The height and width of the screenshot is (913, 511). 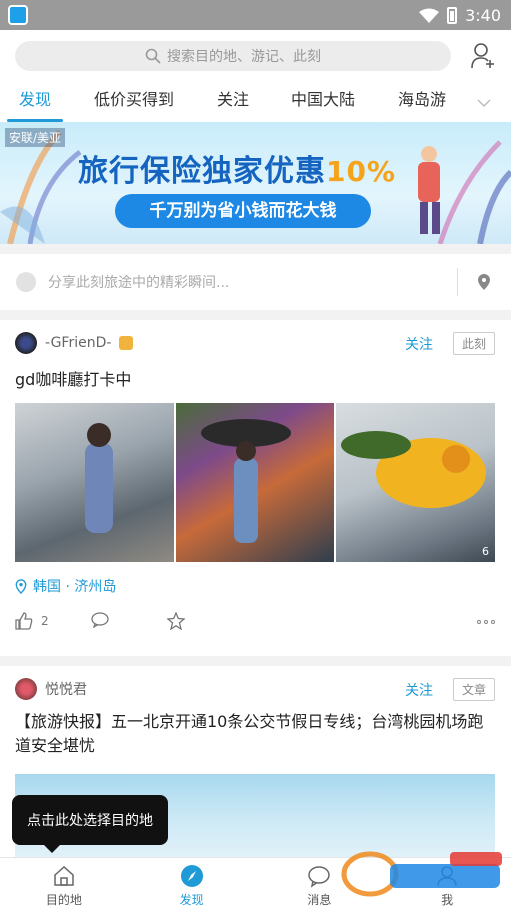 What do you see at coordinates (35, 137) in the screenshot?
I see `banner-partner-tag: 安联/美亚` at bounding box center [35, 137].